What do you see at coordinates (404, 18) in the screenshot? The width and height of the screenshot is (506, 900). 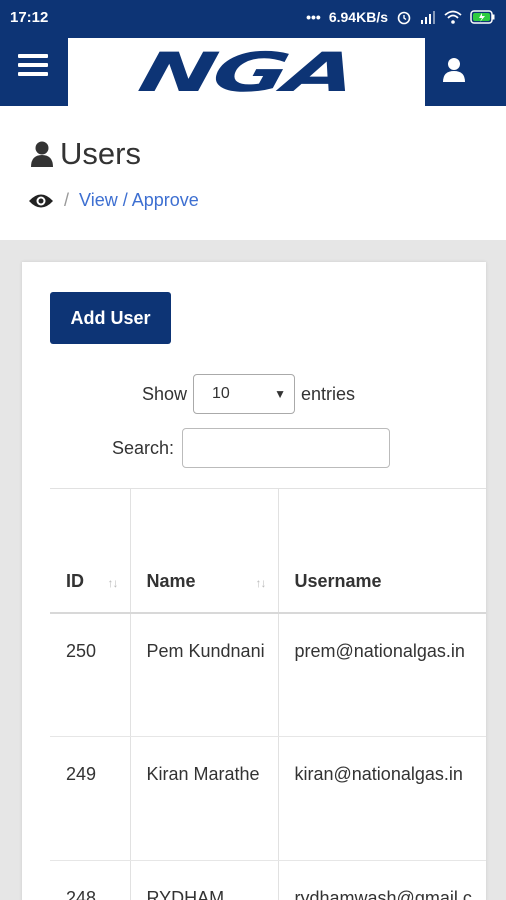 I see `alarm-icon` at bounding box center [404, 18].